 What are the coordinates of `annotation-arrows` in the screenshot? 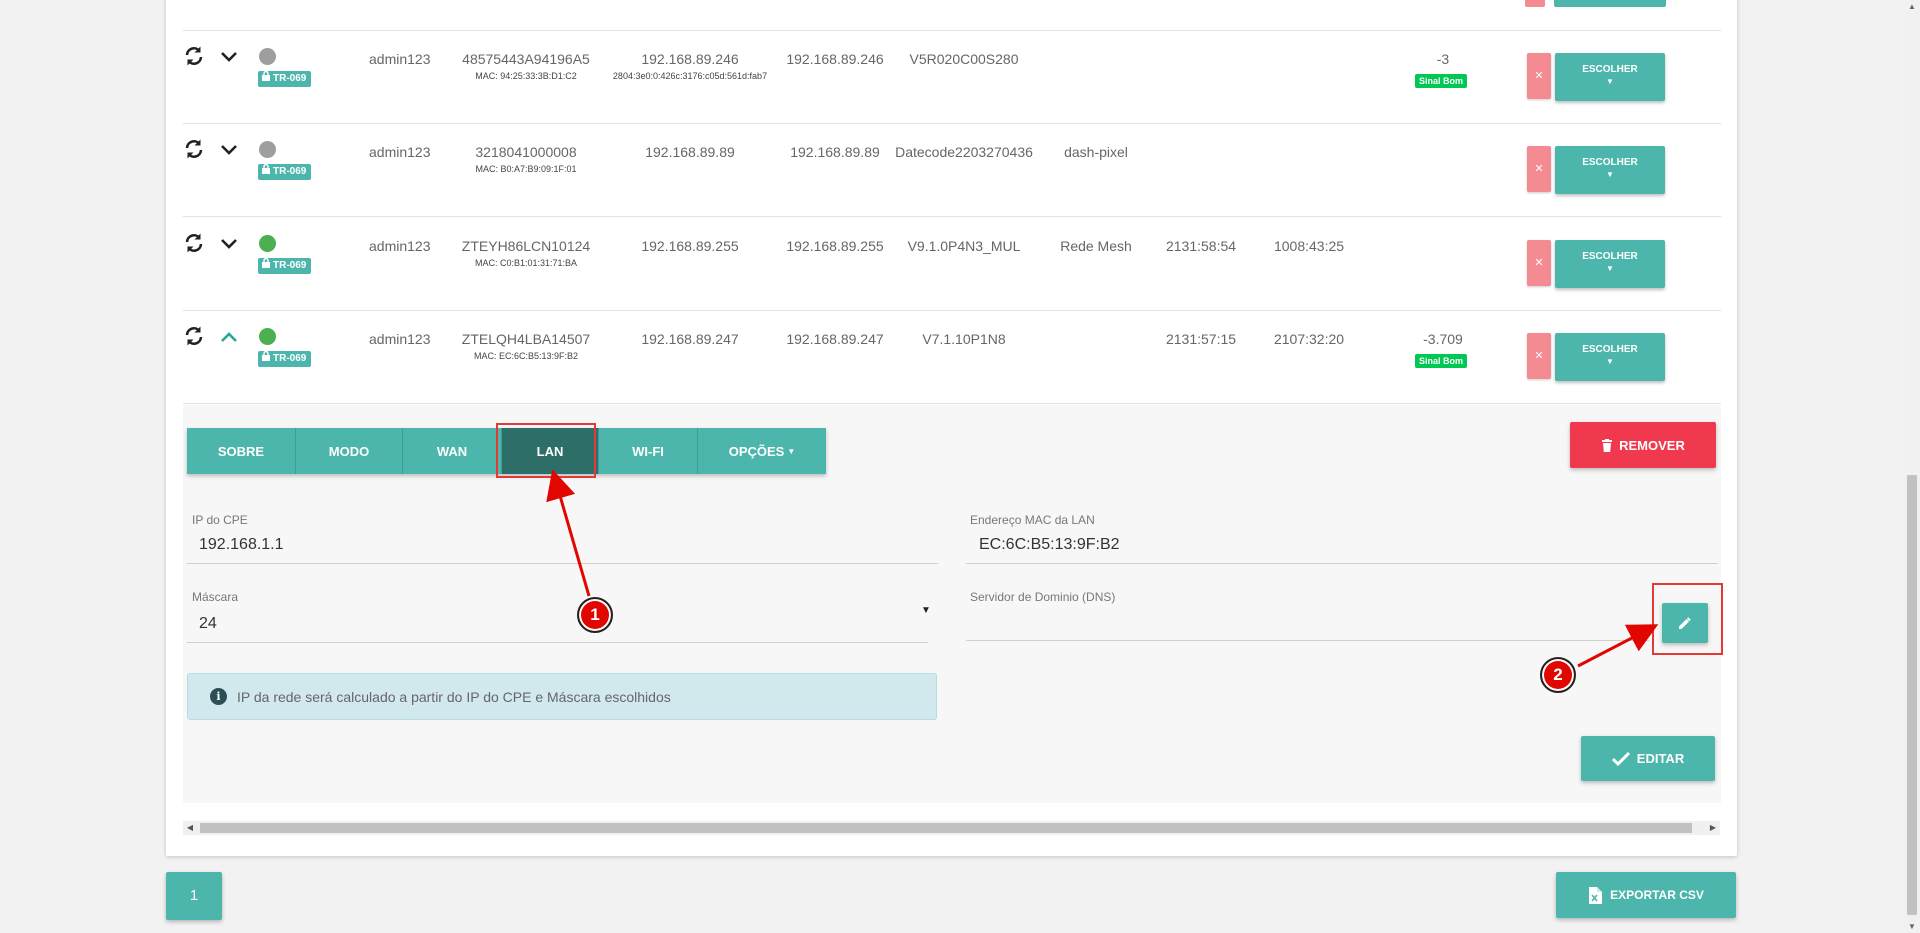 It's located at (1102, 568).